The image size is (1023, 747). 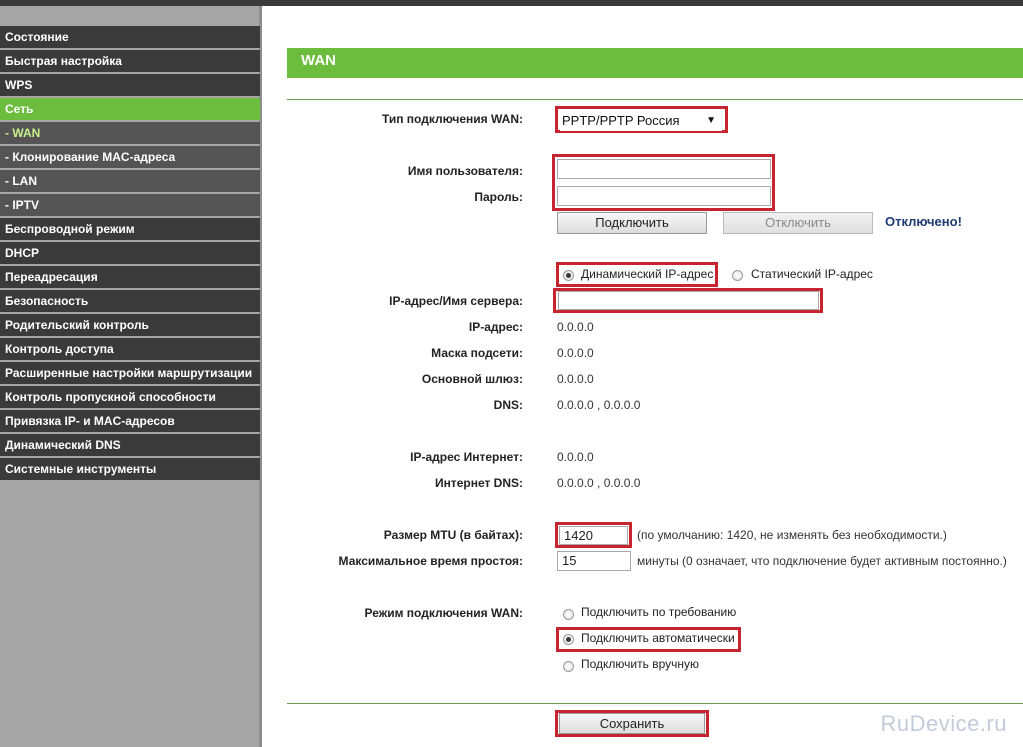 What do you see at coordinates (130, 229) in the screenshot?
I see `sidebar-item-wireless: Беспроводной режим` at bounding box center [130, 229].